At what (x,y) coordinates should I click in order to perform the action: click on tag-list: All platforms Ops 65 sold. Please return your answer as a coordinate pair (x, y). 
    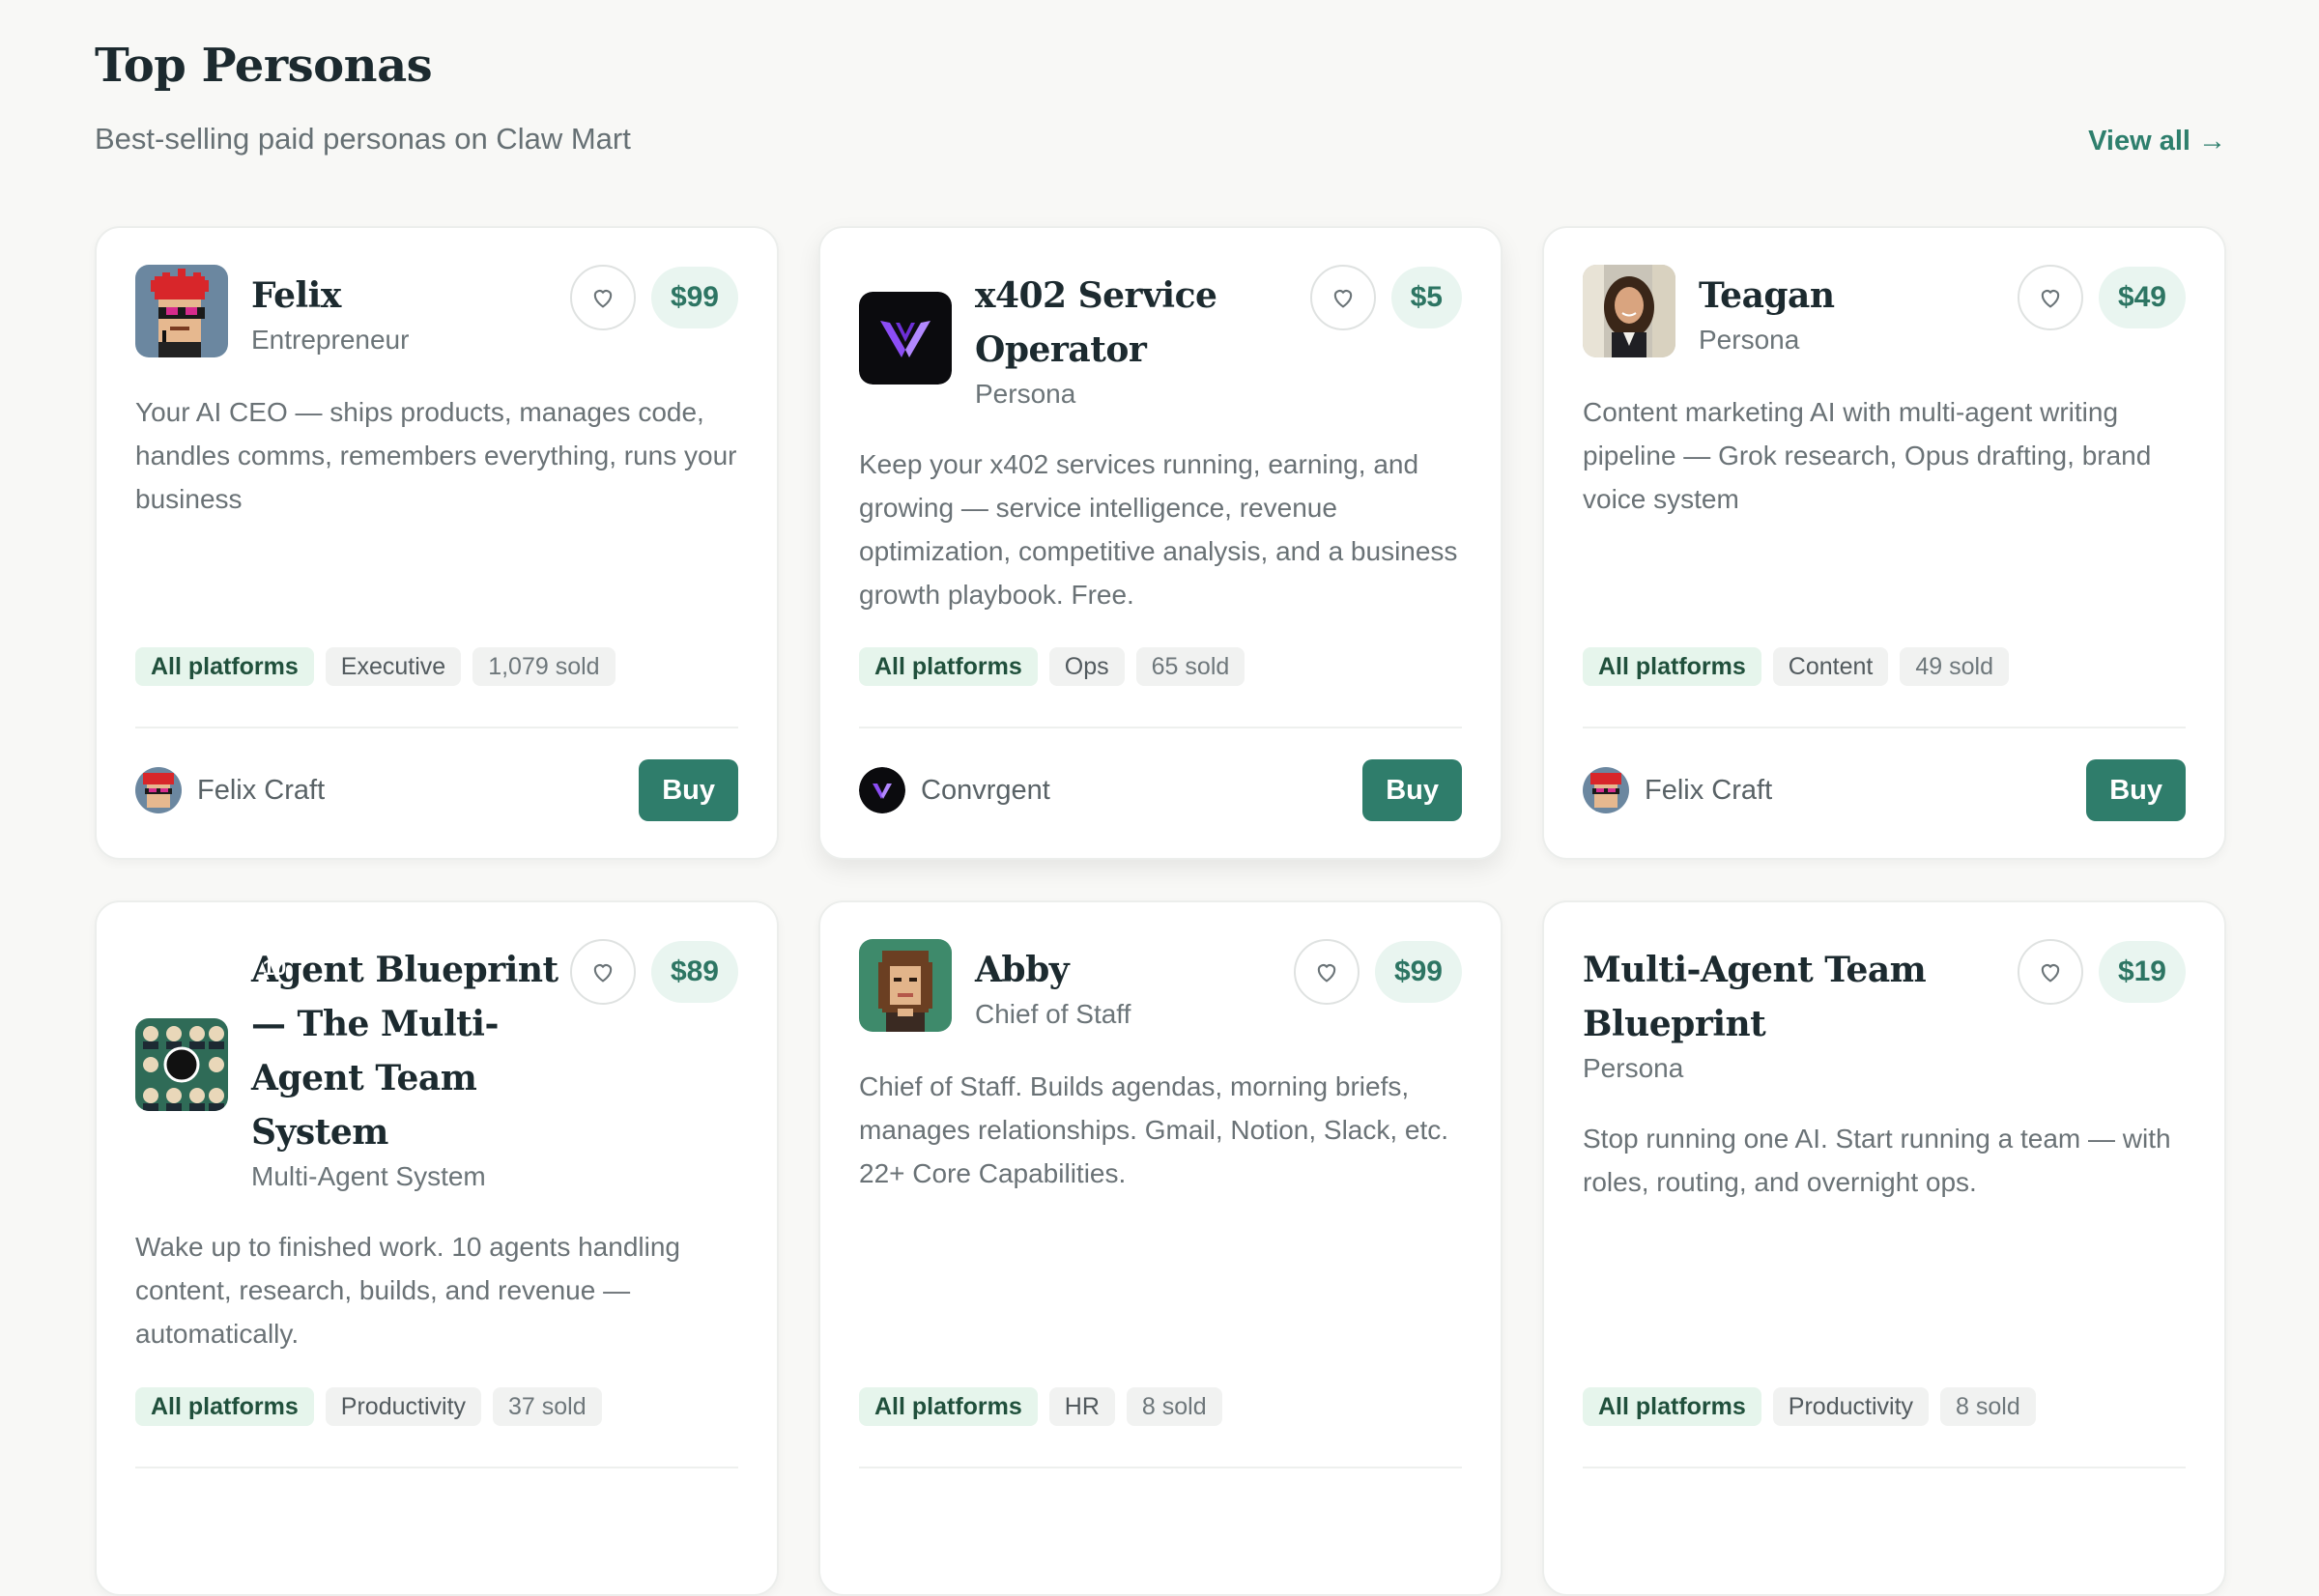
    Looking at the image, I should click on (1052, 666).